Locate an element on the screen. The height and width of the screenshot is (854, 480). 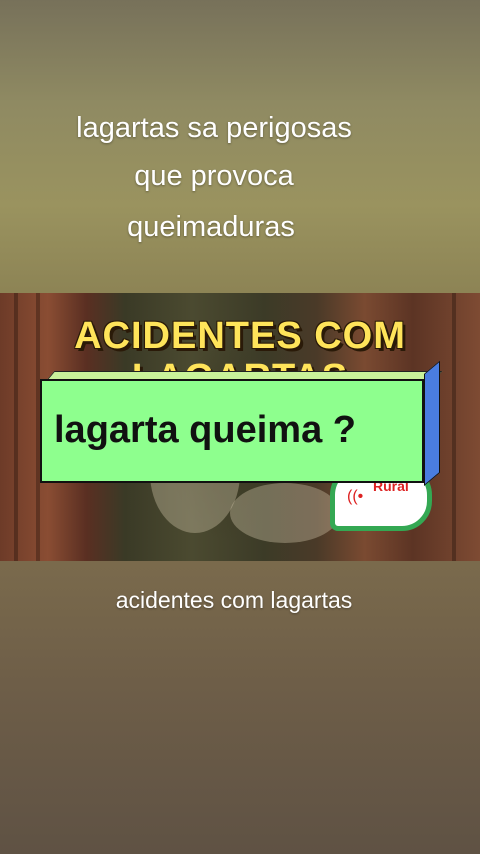
question-box: lagarta queima ? is located at coordinates (241, 423).